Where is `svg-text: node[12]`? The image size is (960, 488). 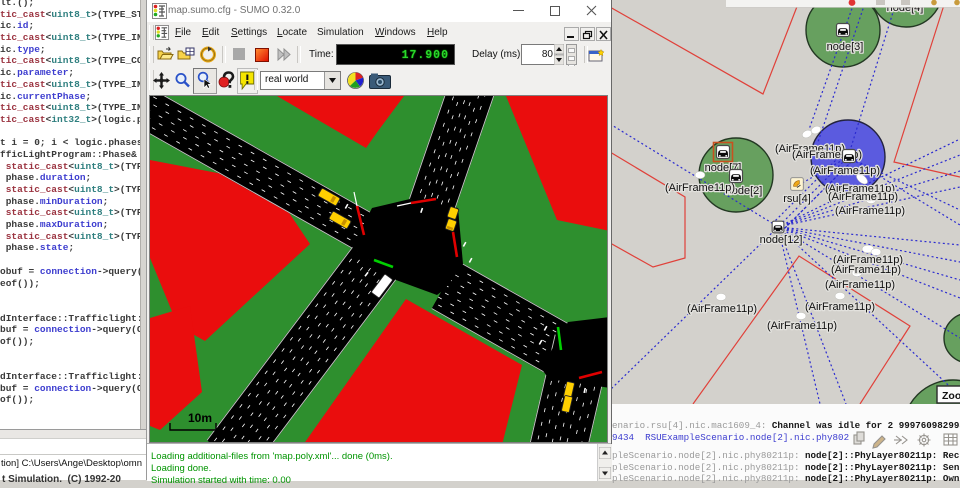
svg-text: node[12] is located at coordinates (781, 240).